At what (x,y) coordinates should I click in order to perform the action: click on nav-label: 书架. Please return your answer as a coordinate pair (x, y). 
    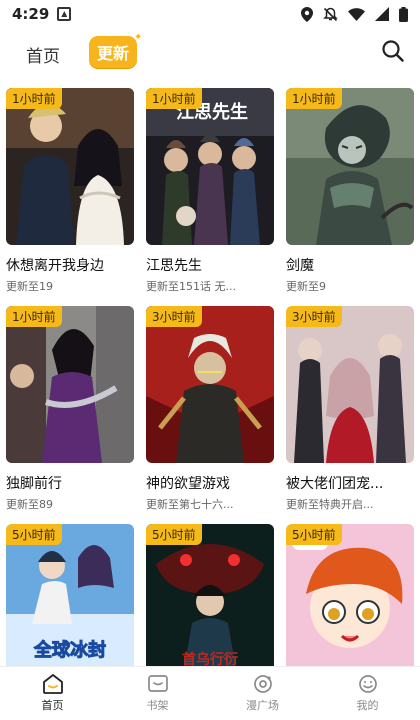
    Looking at the image, I should click on (157, 705).